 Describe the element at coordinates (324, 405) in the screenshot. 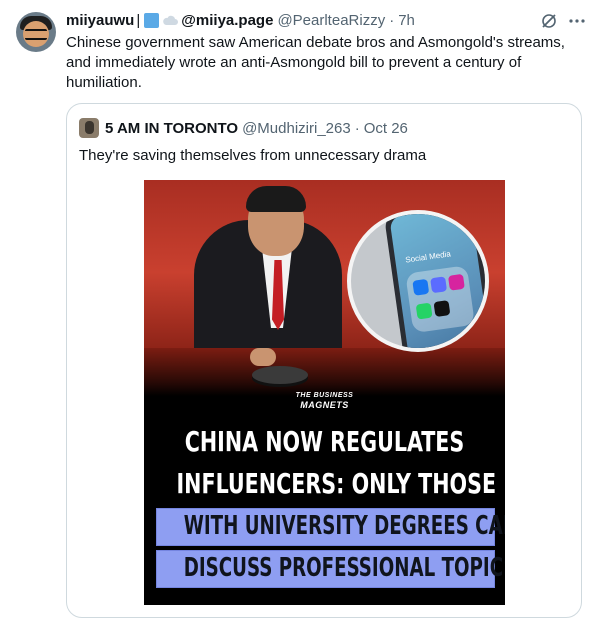

I see `brand-line-2: MAGNETS` at that location.